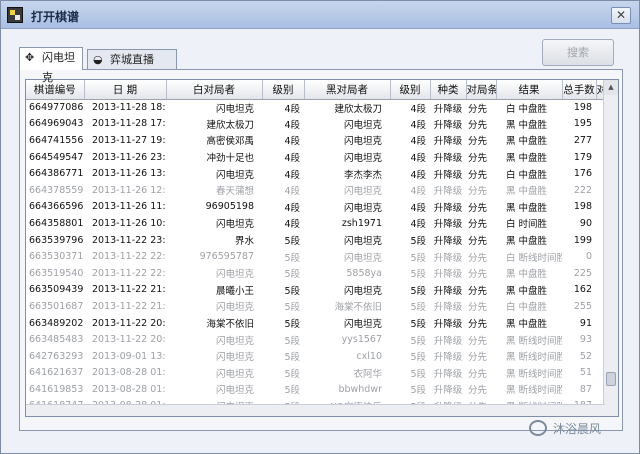 The image size is (640, 454). I want to click on cell-date-text: 13:5, so click(158, 356).